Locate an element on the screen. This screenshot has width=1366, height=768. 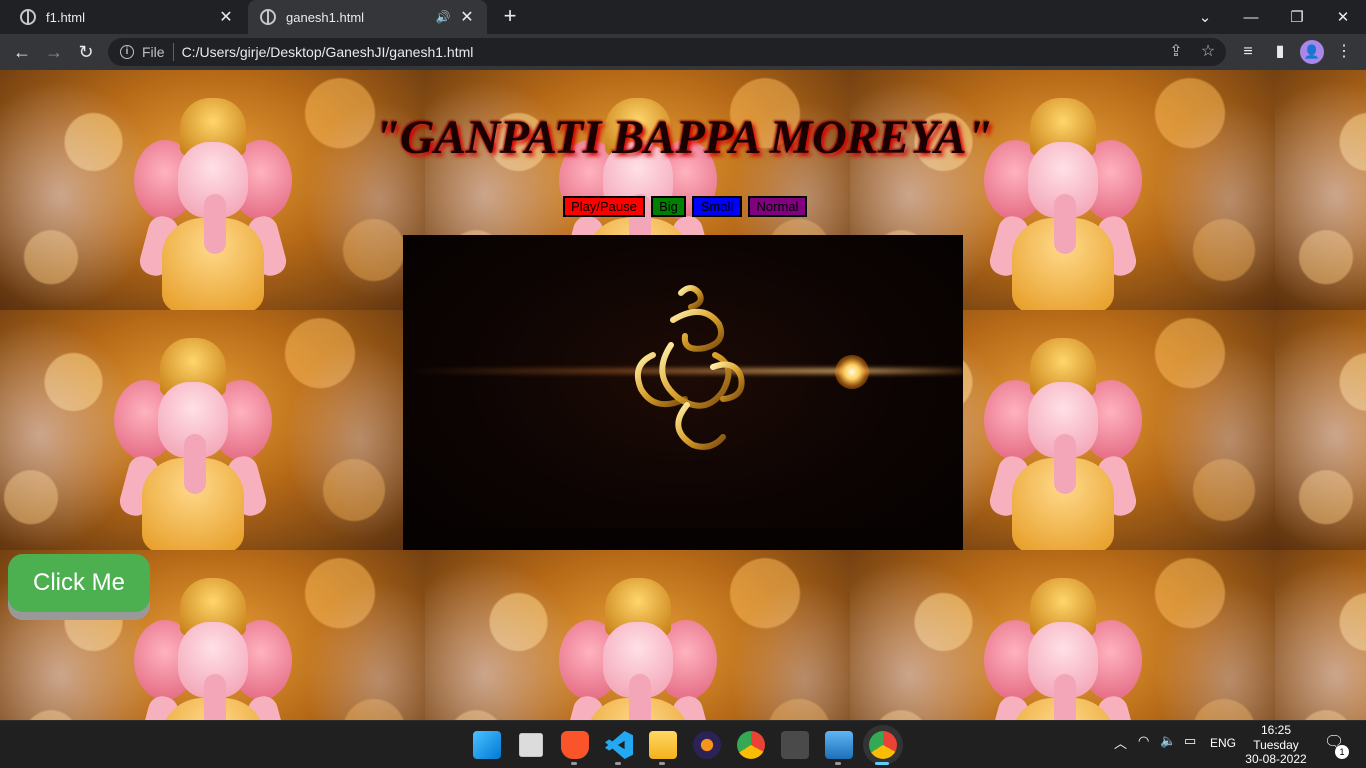
tab-title: f1.html is located at coordinates (66, 17).